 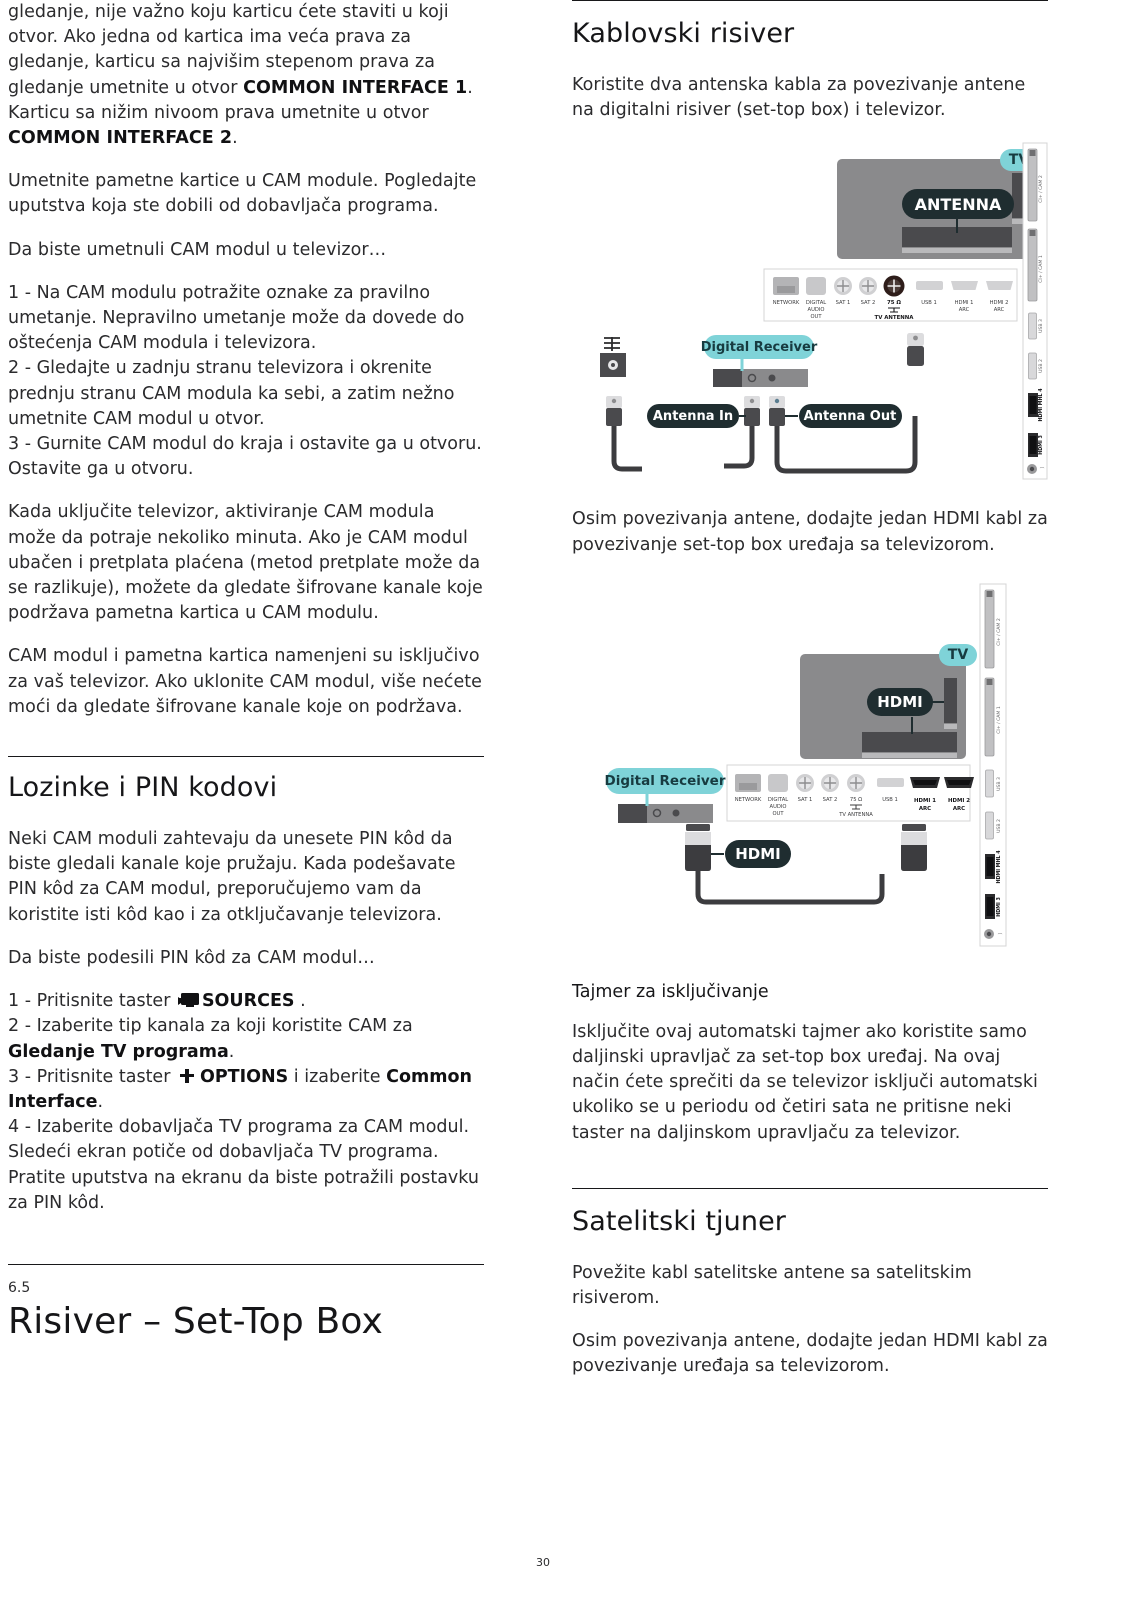 I want to click on plus-options-icon, so click(x=186, y=1075).